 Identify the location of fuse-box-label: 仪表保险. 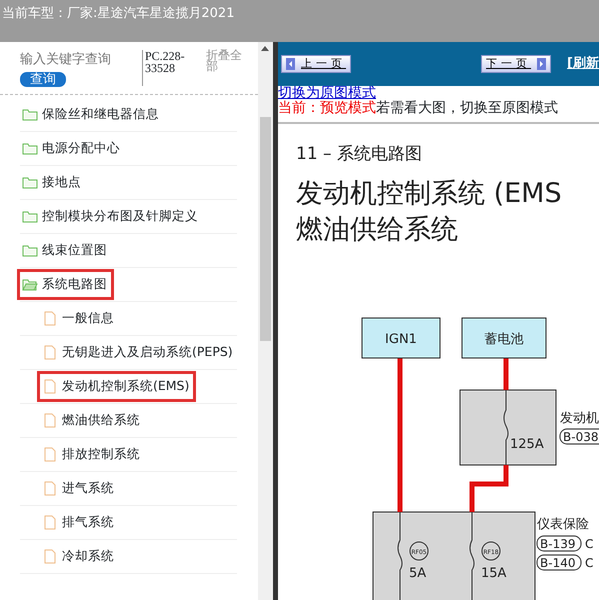
(563, 524).